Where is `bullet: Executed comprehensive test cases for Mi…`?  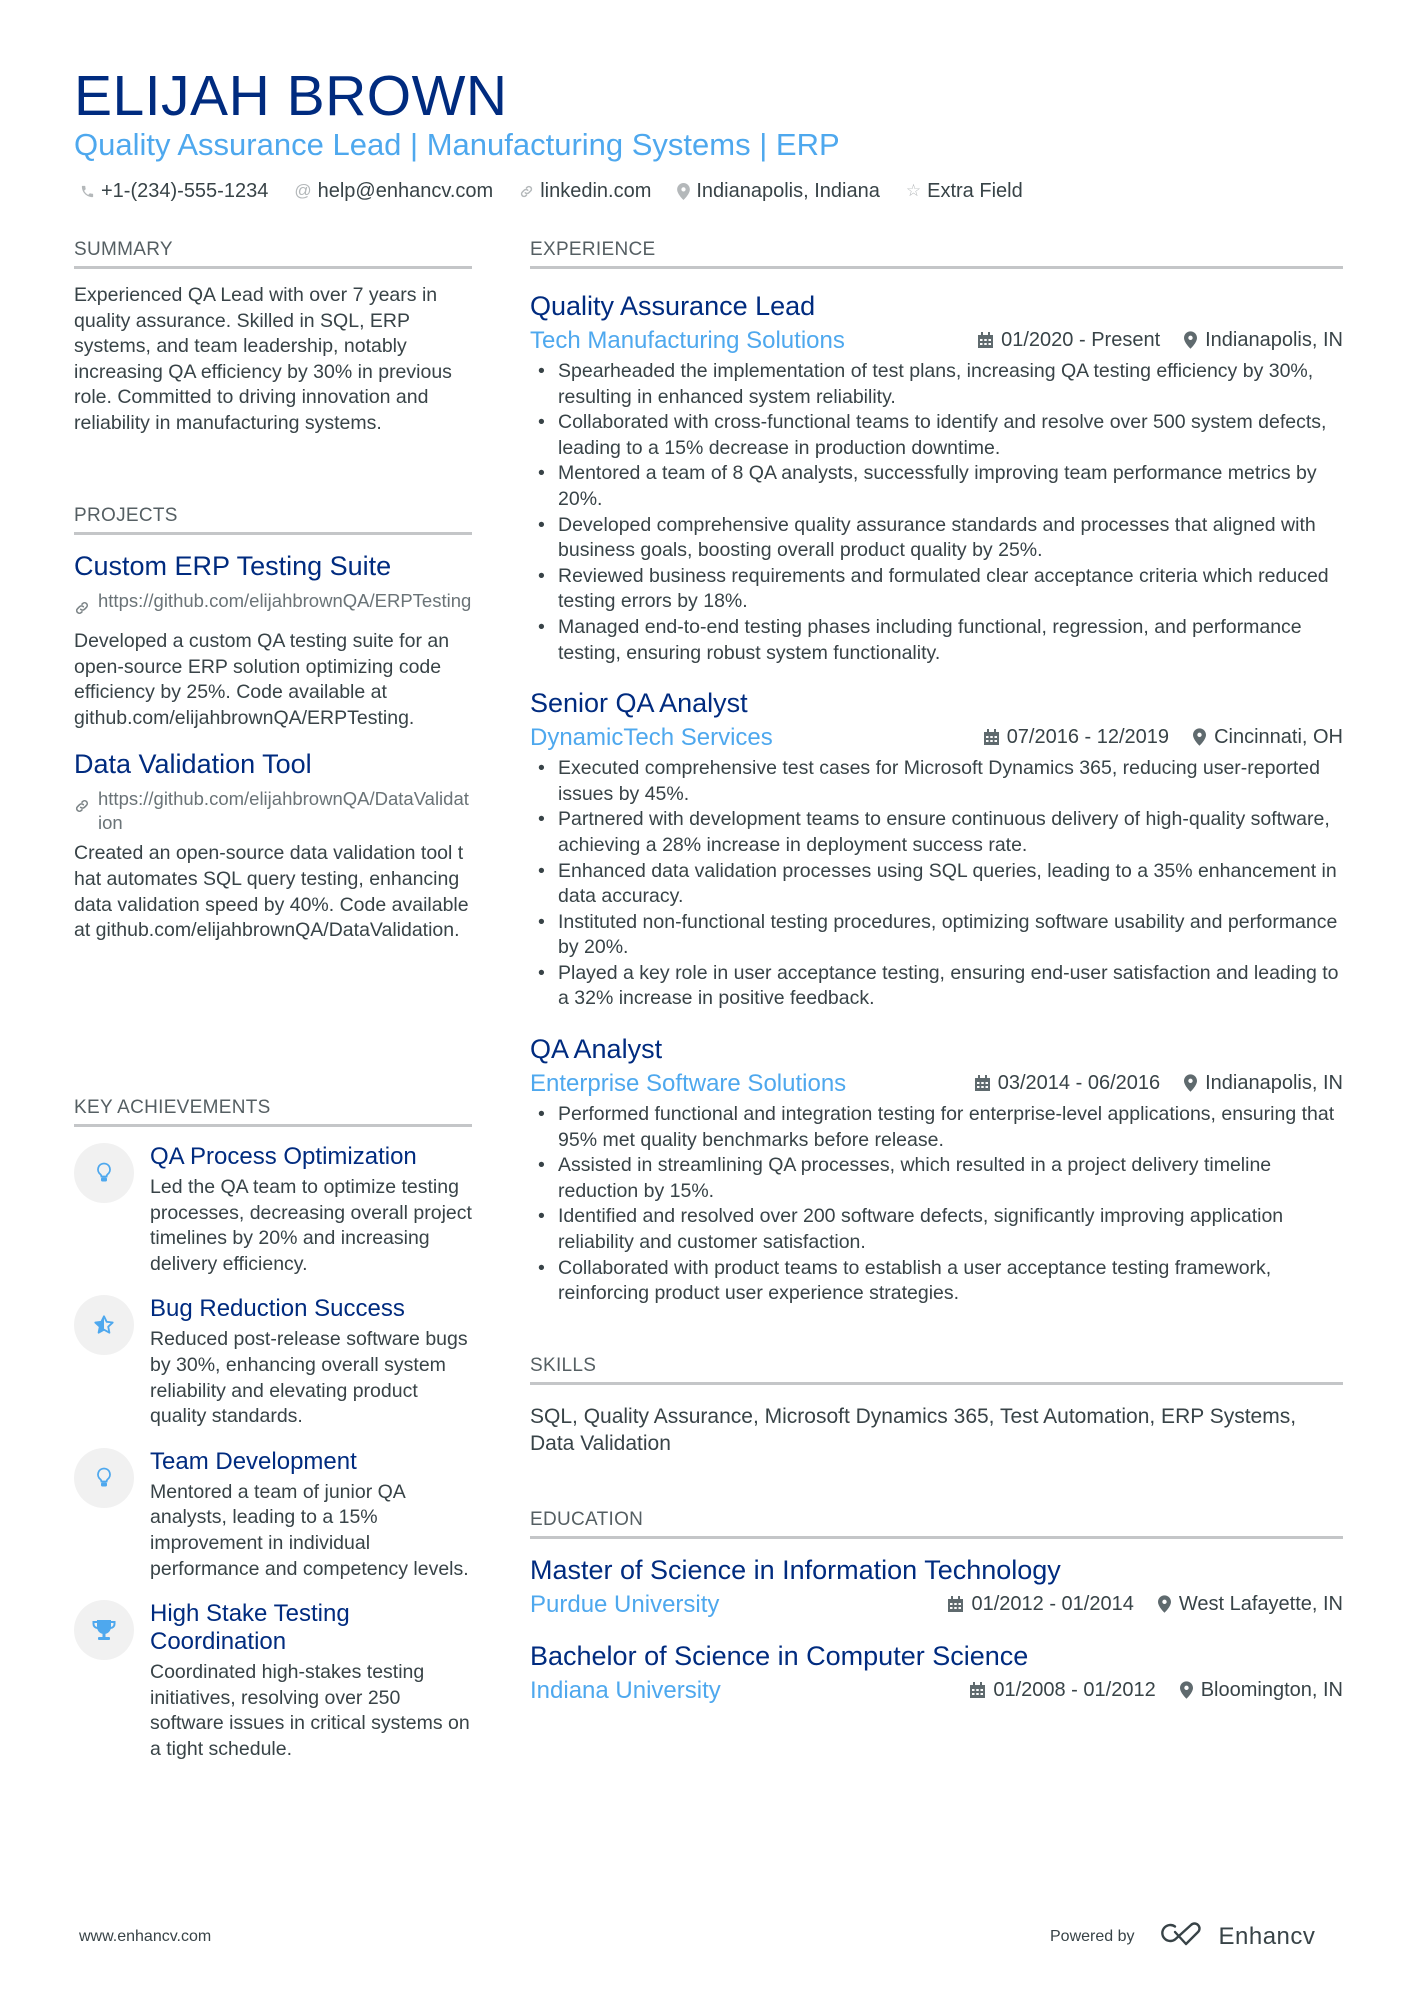 bullet: Executed comprehensive test cases for Mi… is located at coordinates (936, 781).